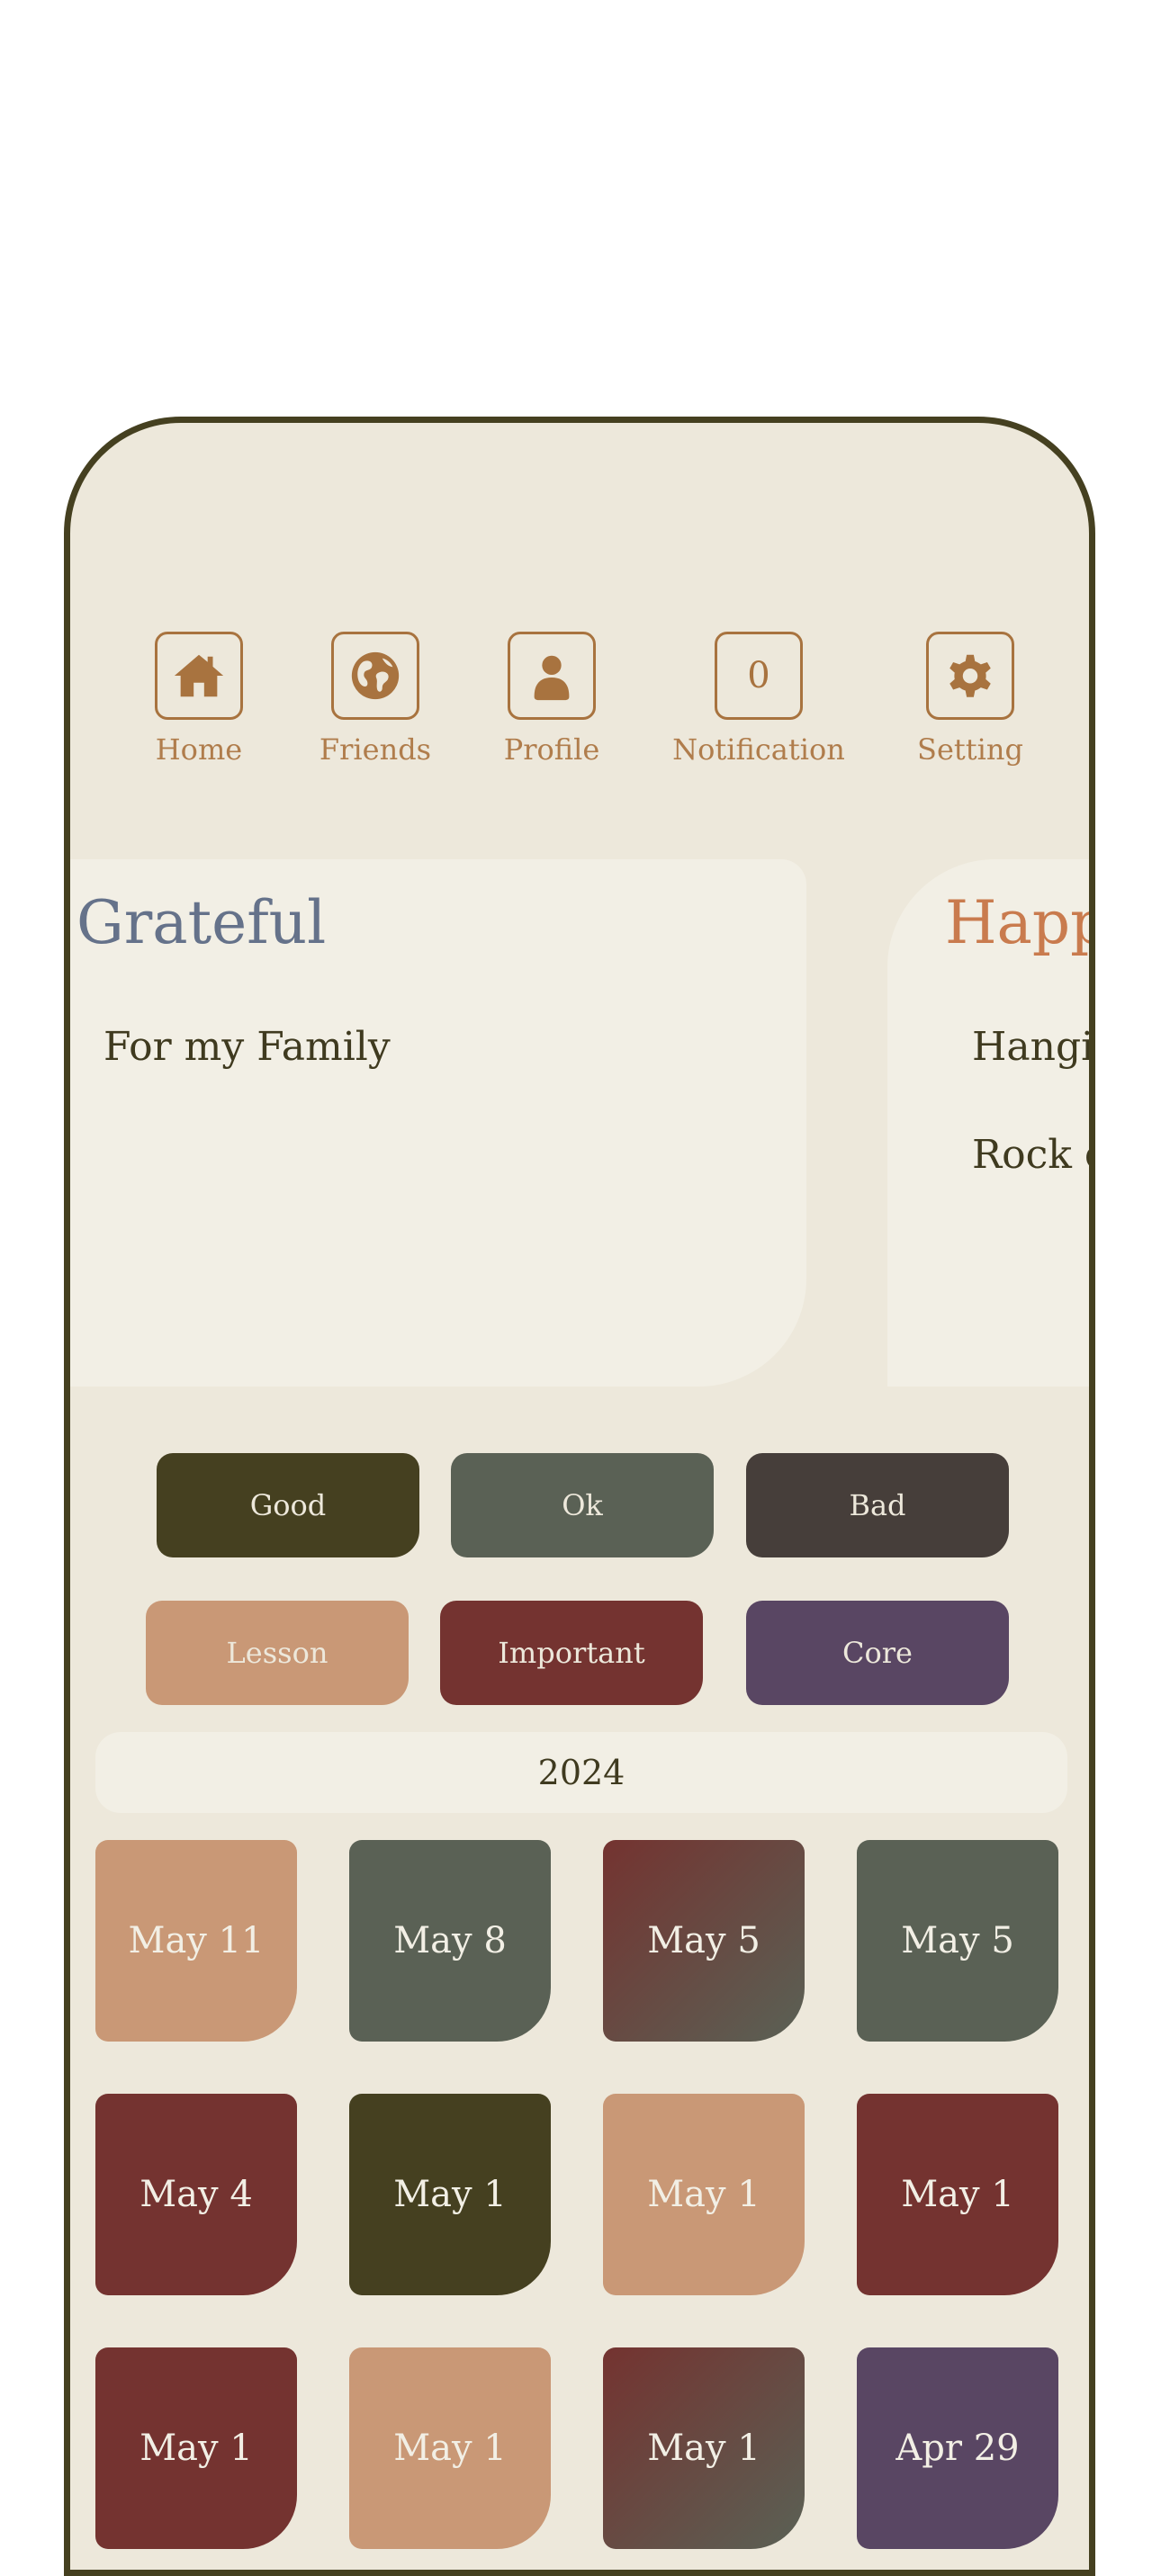 The image size is (1161, 2576). Describe the element at coordinates (199, 750) in the screenshot. I see `nav-home-label: Home` at that location.